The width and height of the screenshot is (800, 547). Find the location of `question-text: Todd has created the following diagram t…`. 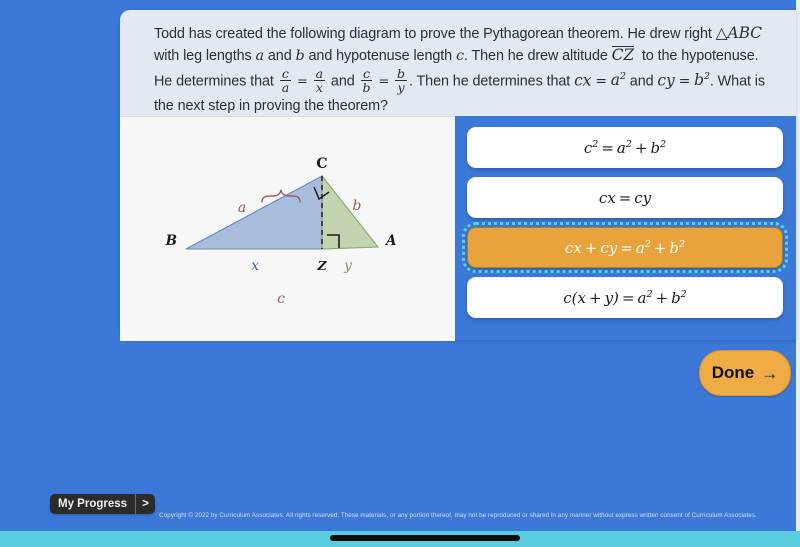

question-text: Todd has created the following diagram t… is located at coordinates (459, 69).